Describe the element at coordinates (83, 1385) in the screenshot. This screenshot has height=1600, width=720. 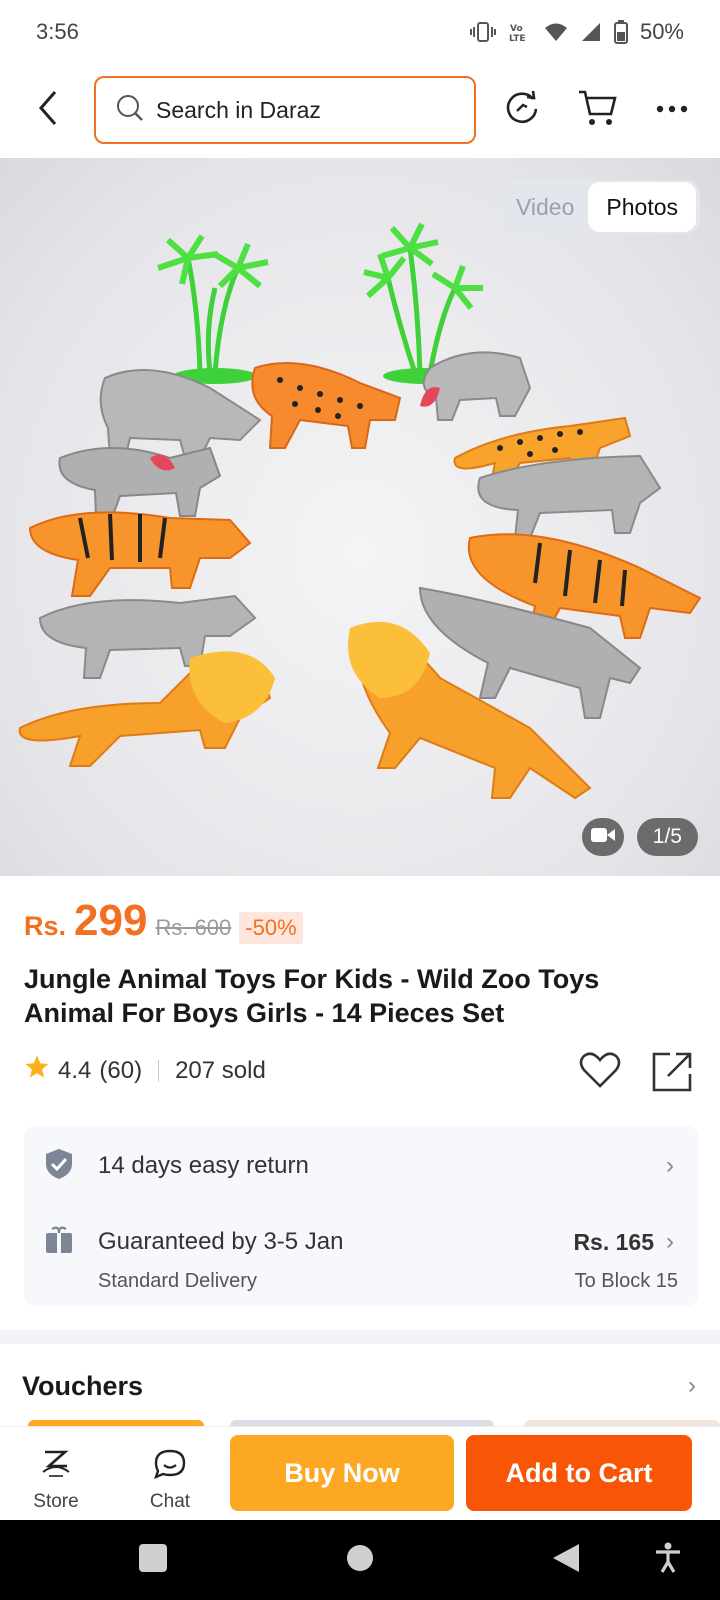
I see `vouchers-title: Vouchers` at that location.